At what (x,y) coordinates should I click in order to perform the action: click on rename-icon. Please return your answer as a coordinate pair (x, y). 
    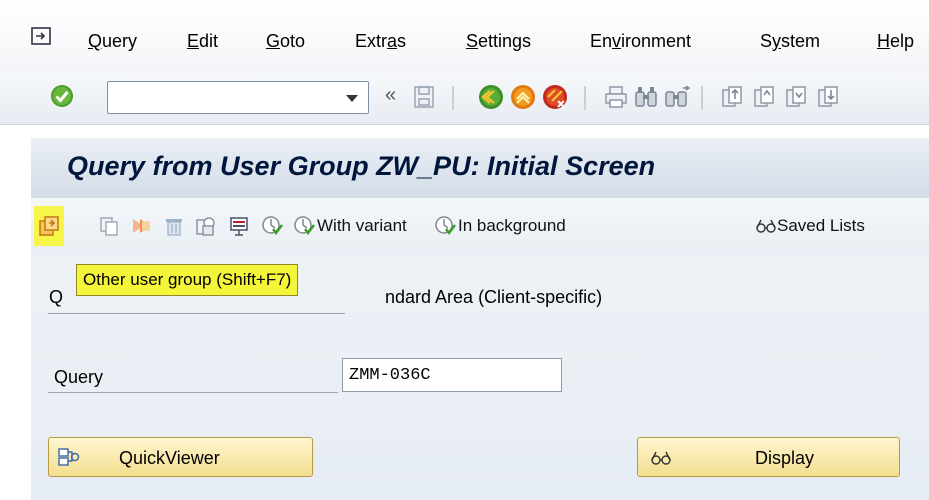
    Looking at the image, I should click on (142, 226).